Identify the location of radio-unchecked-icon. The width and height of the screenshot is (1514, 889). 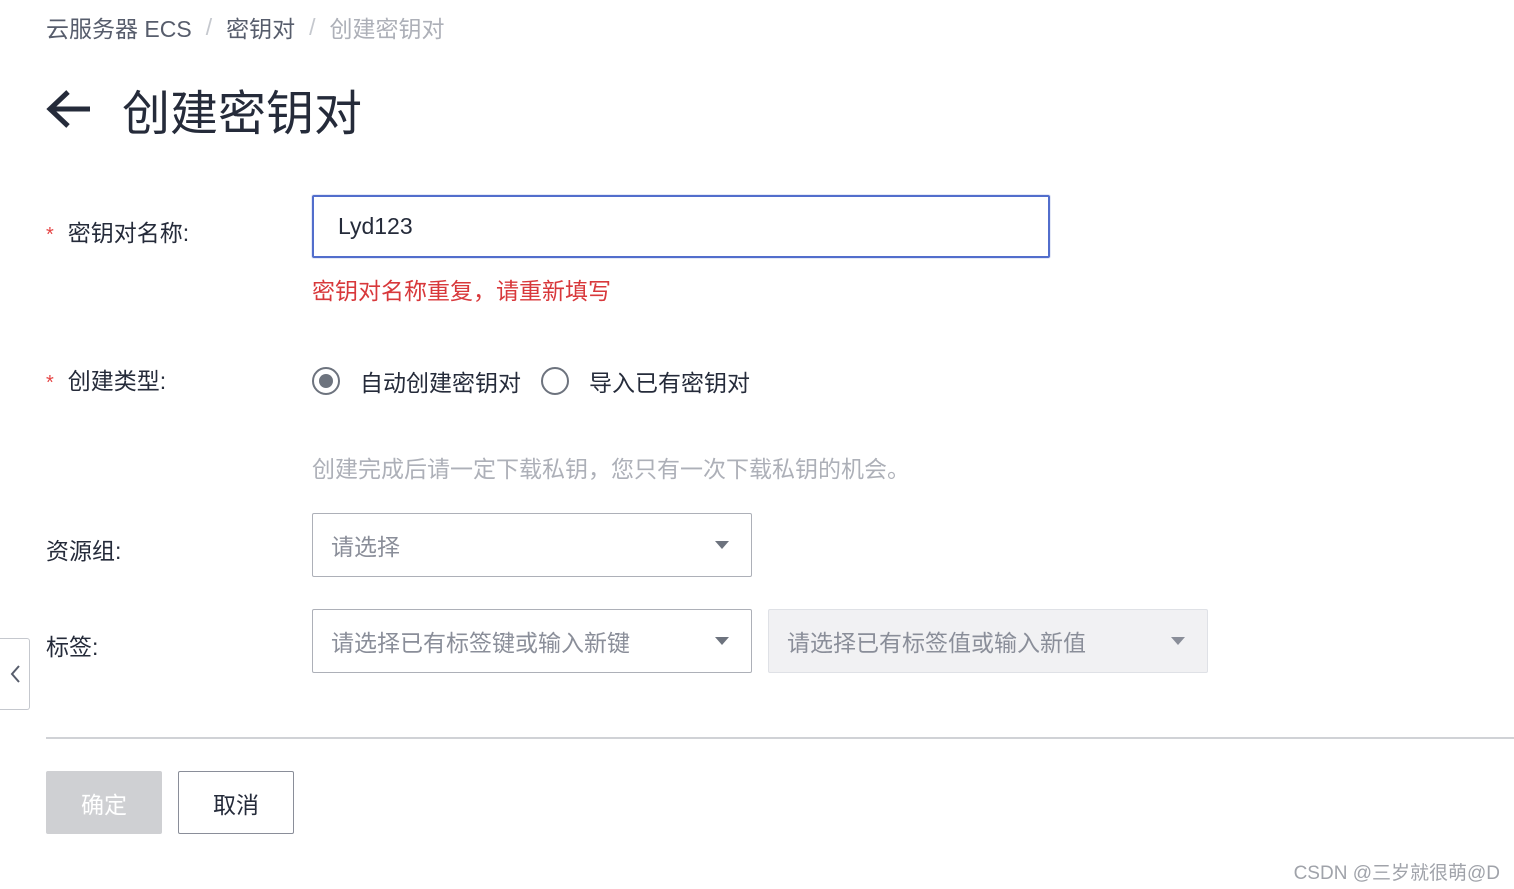
(555, 381).